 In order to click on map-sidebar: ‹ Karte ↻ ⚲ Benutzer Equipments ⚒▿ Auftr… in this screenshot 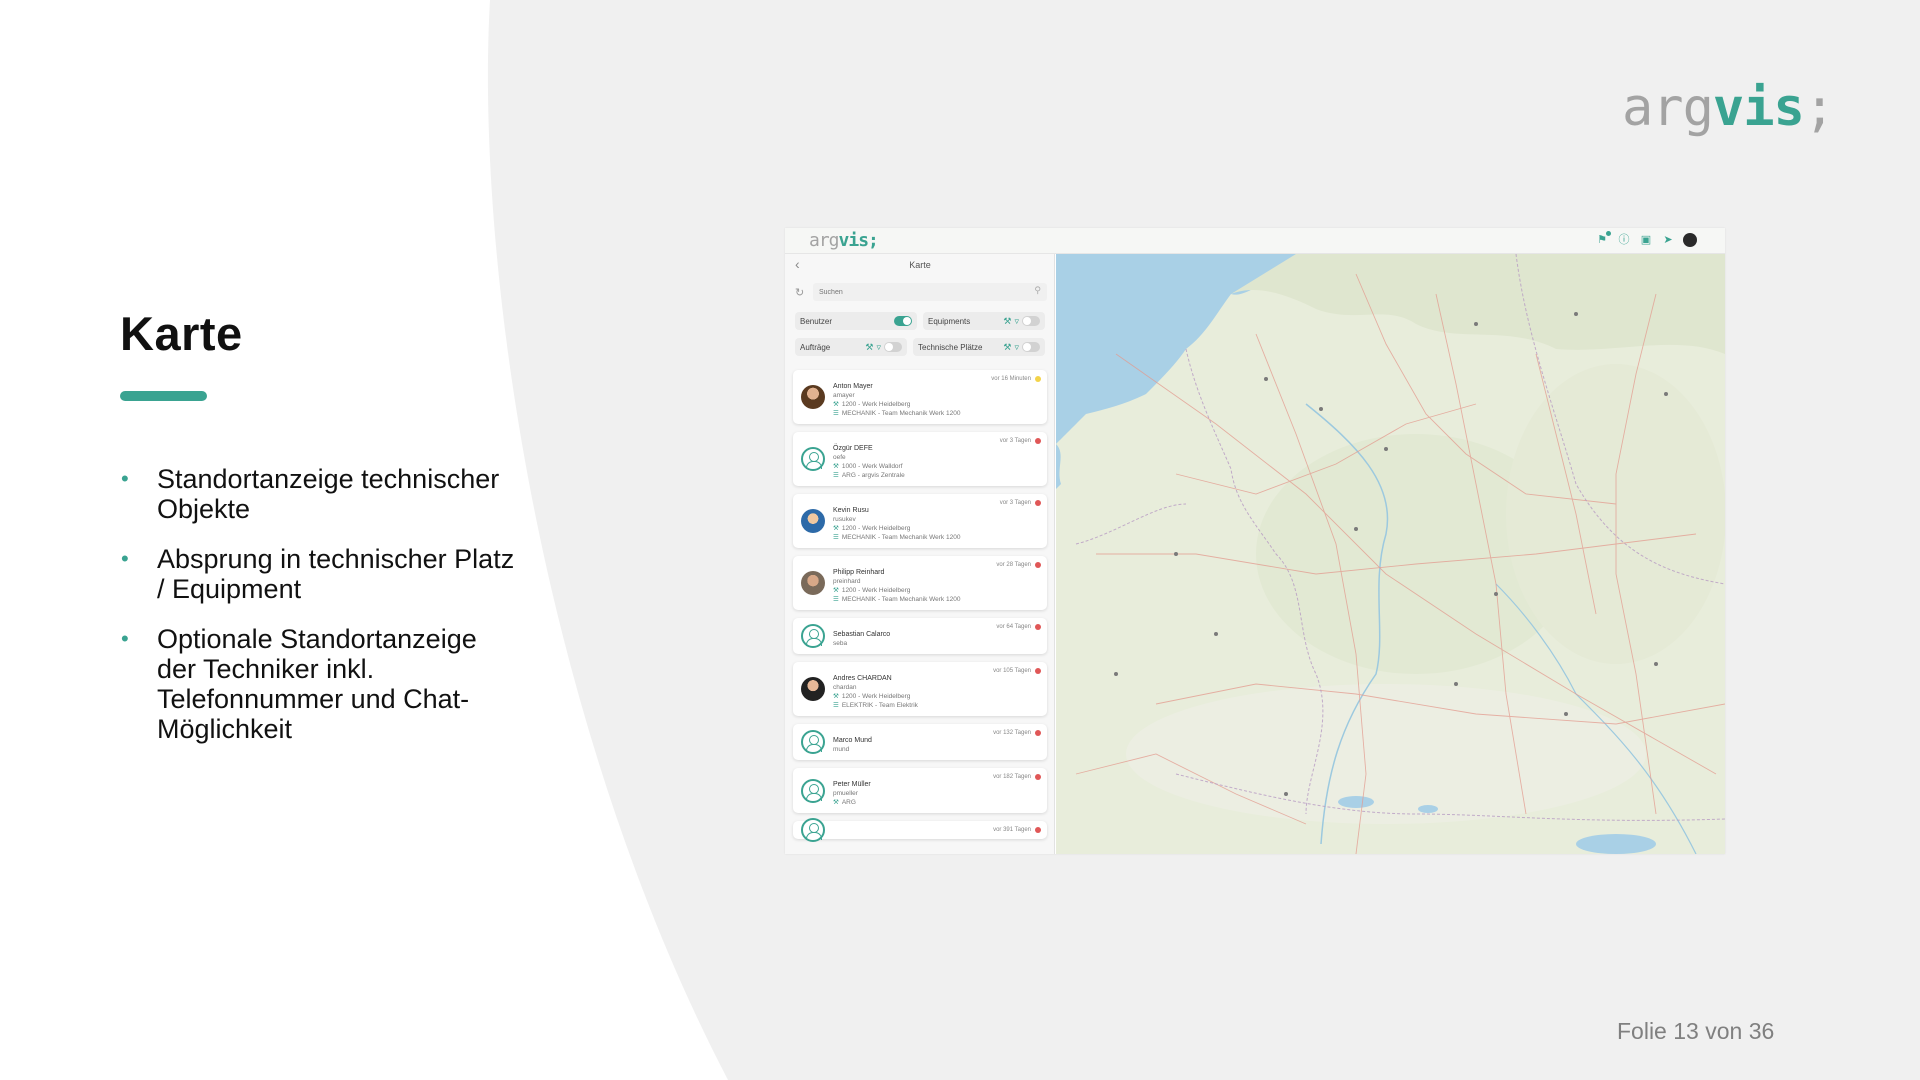, I will do `click(920, 554)`.